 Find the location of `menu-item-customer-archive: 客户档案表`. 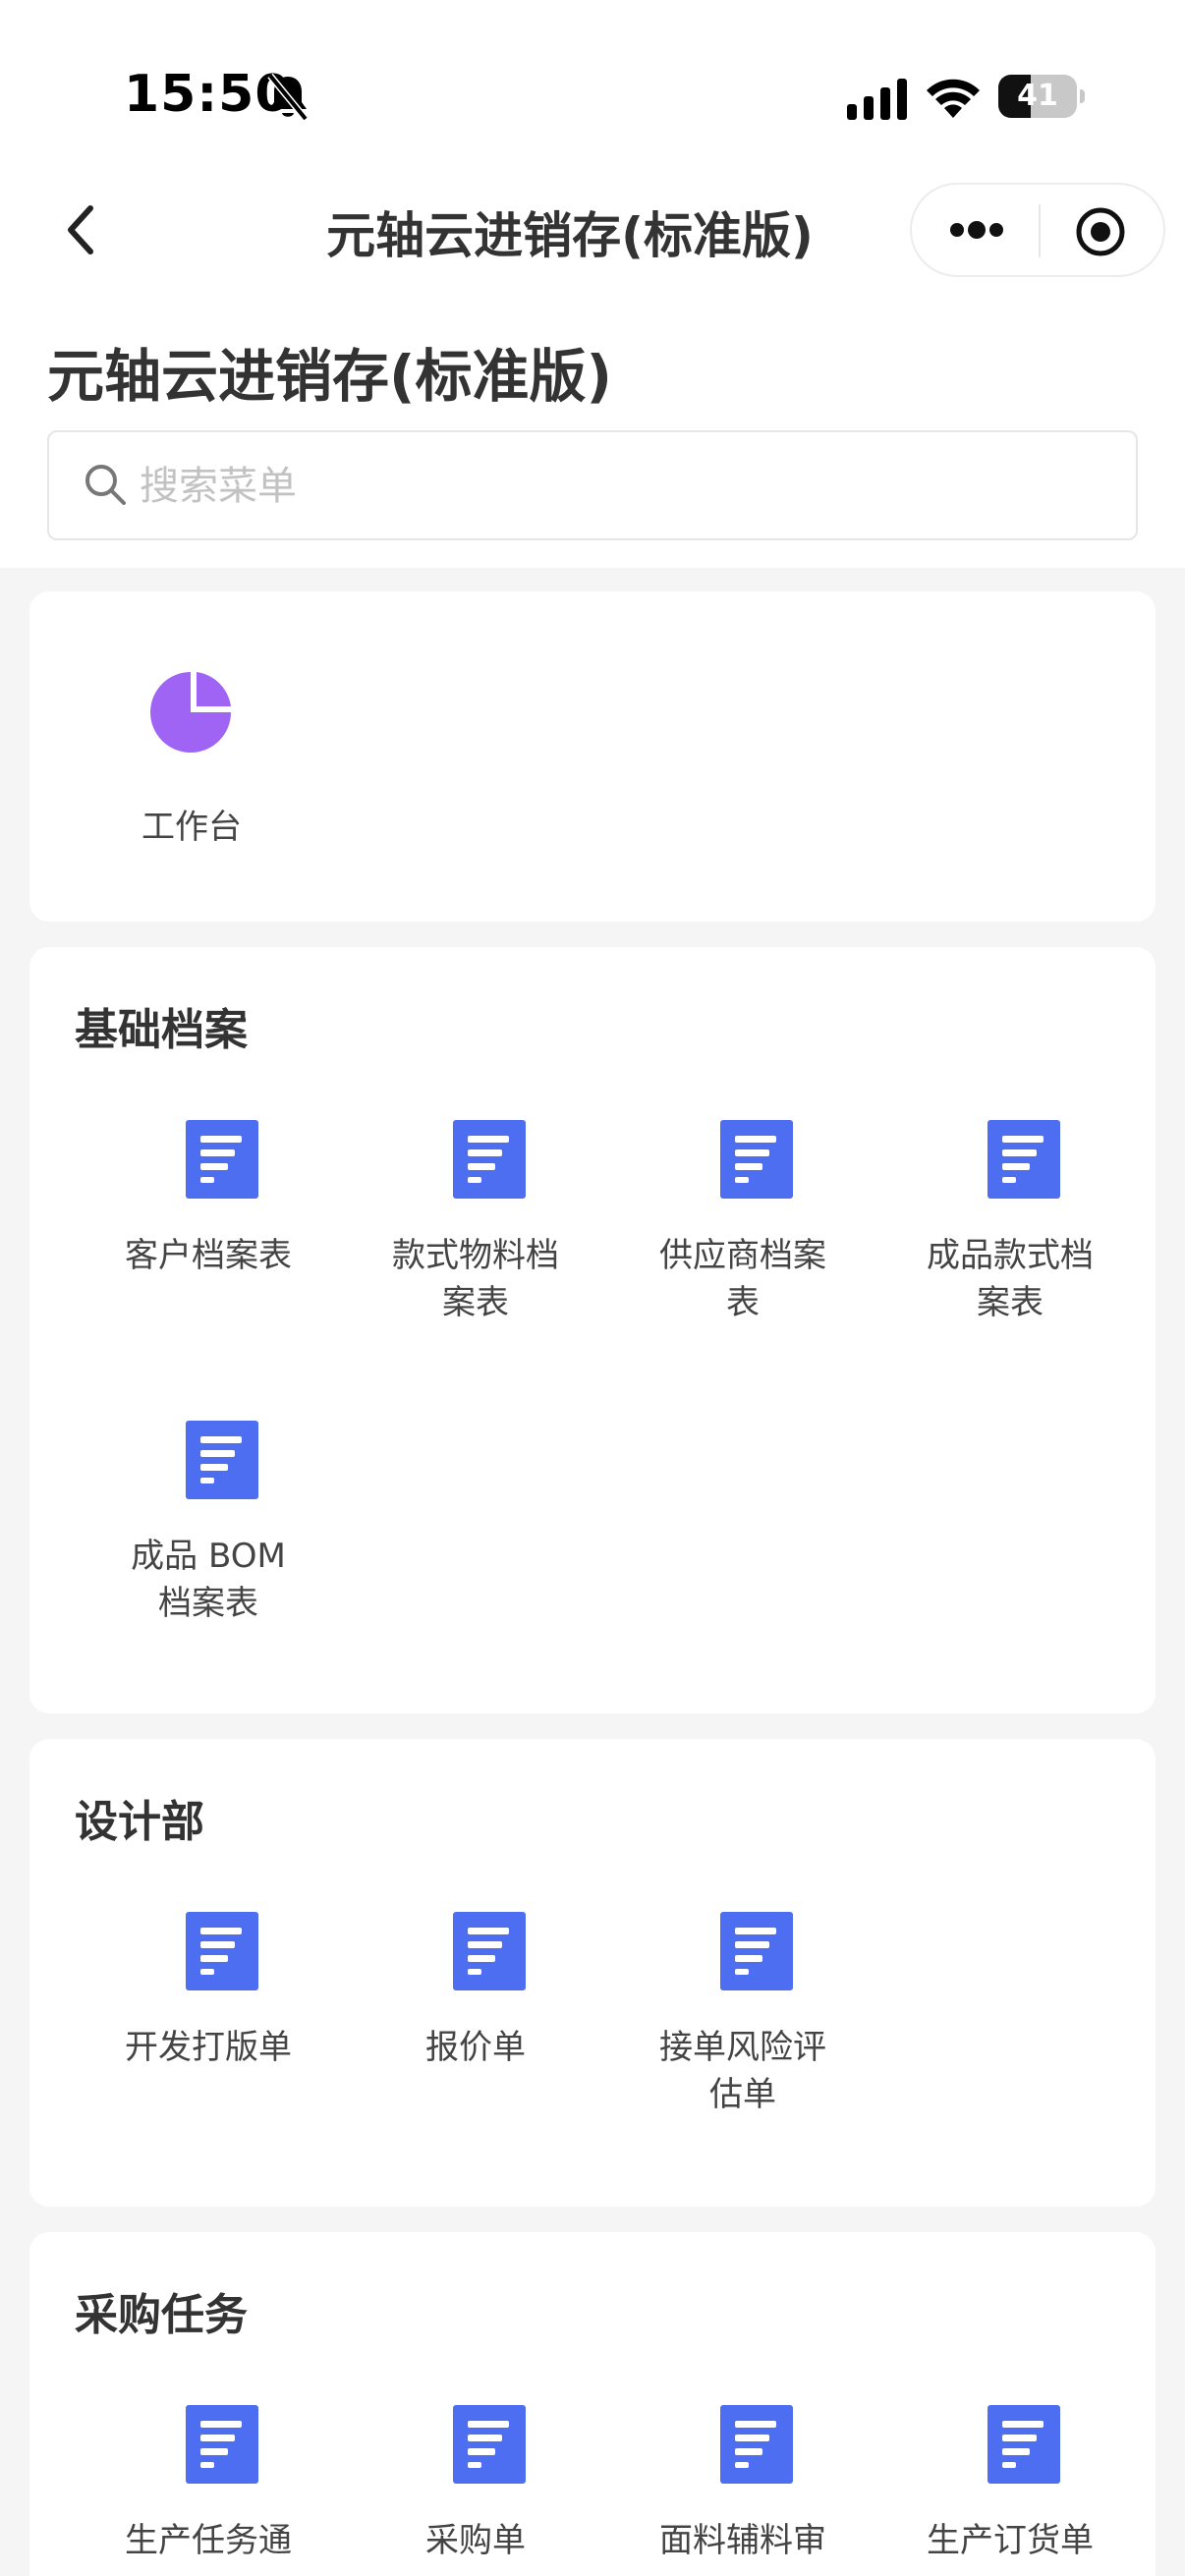

menu-item-customer-archive: 客户档案表 is located at coordinates (209, 1238).